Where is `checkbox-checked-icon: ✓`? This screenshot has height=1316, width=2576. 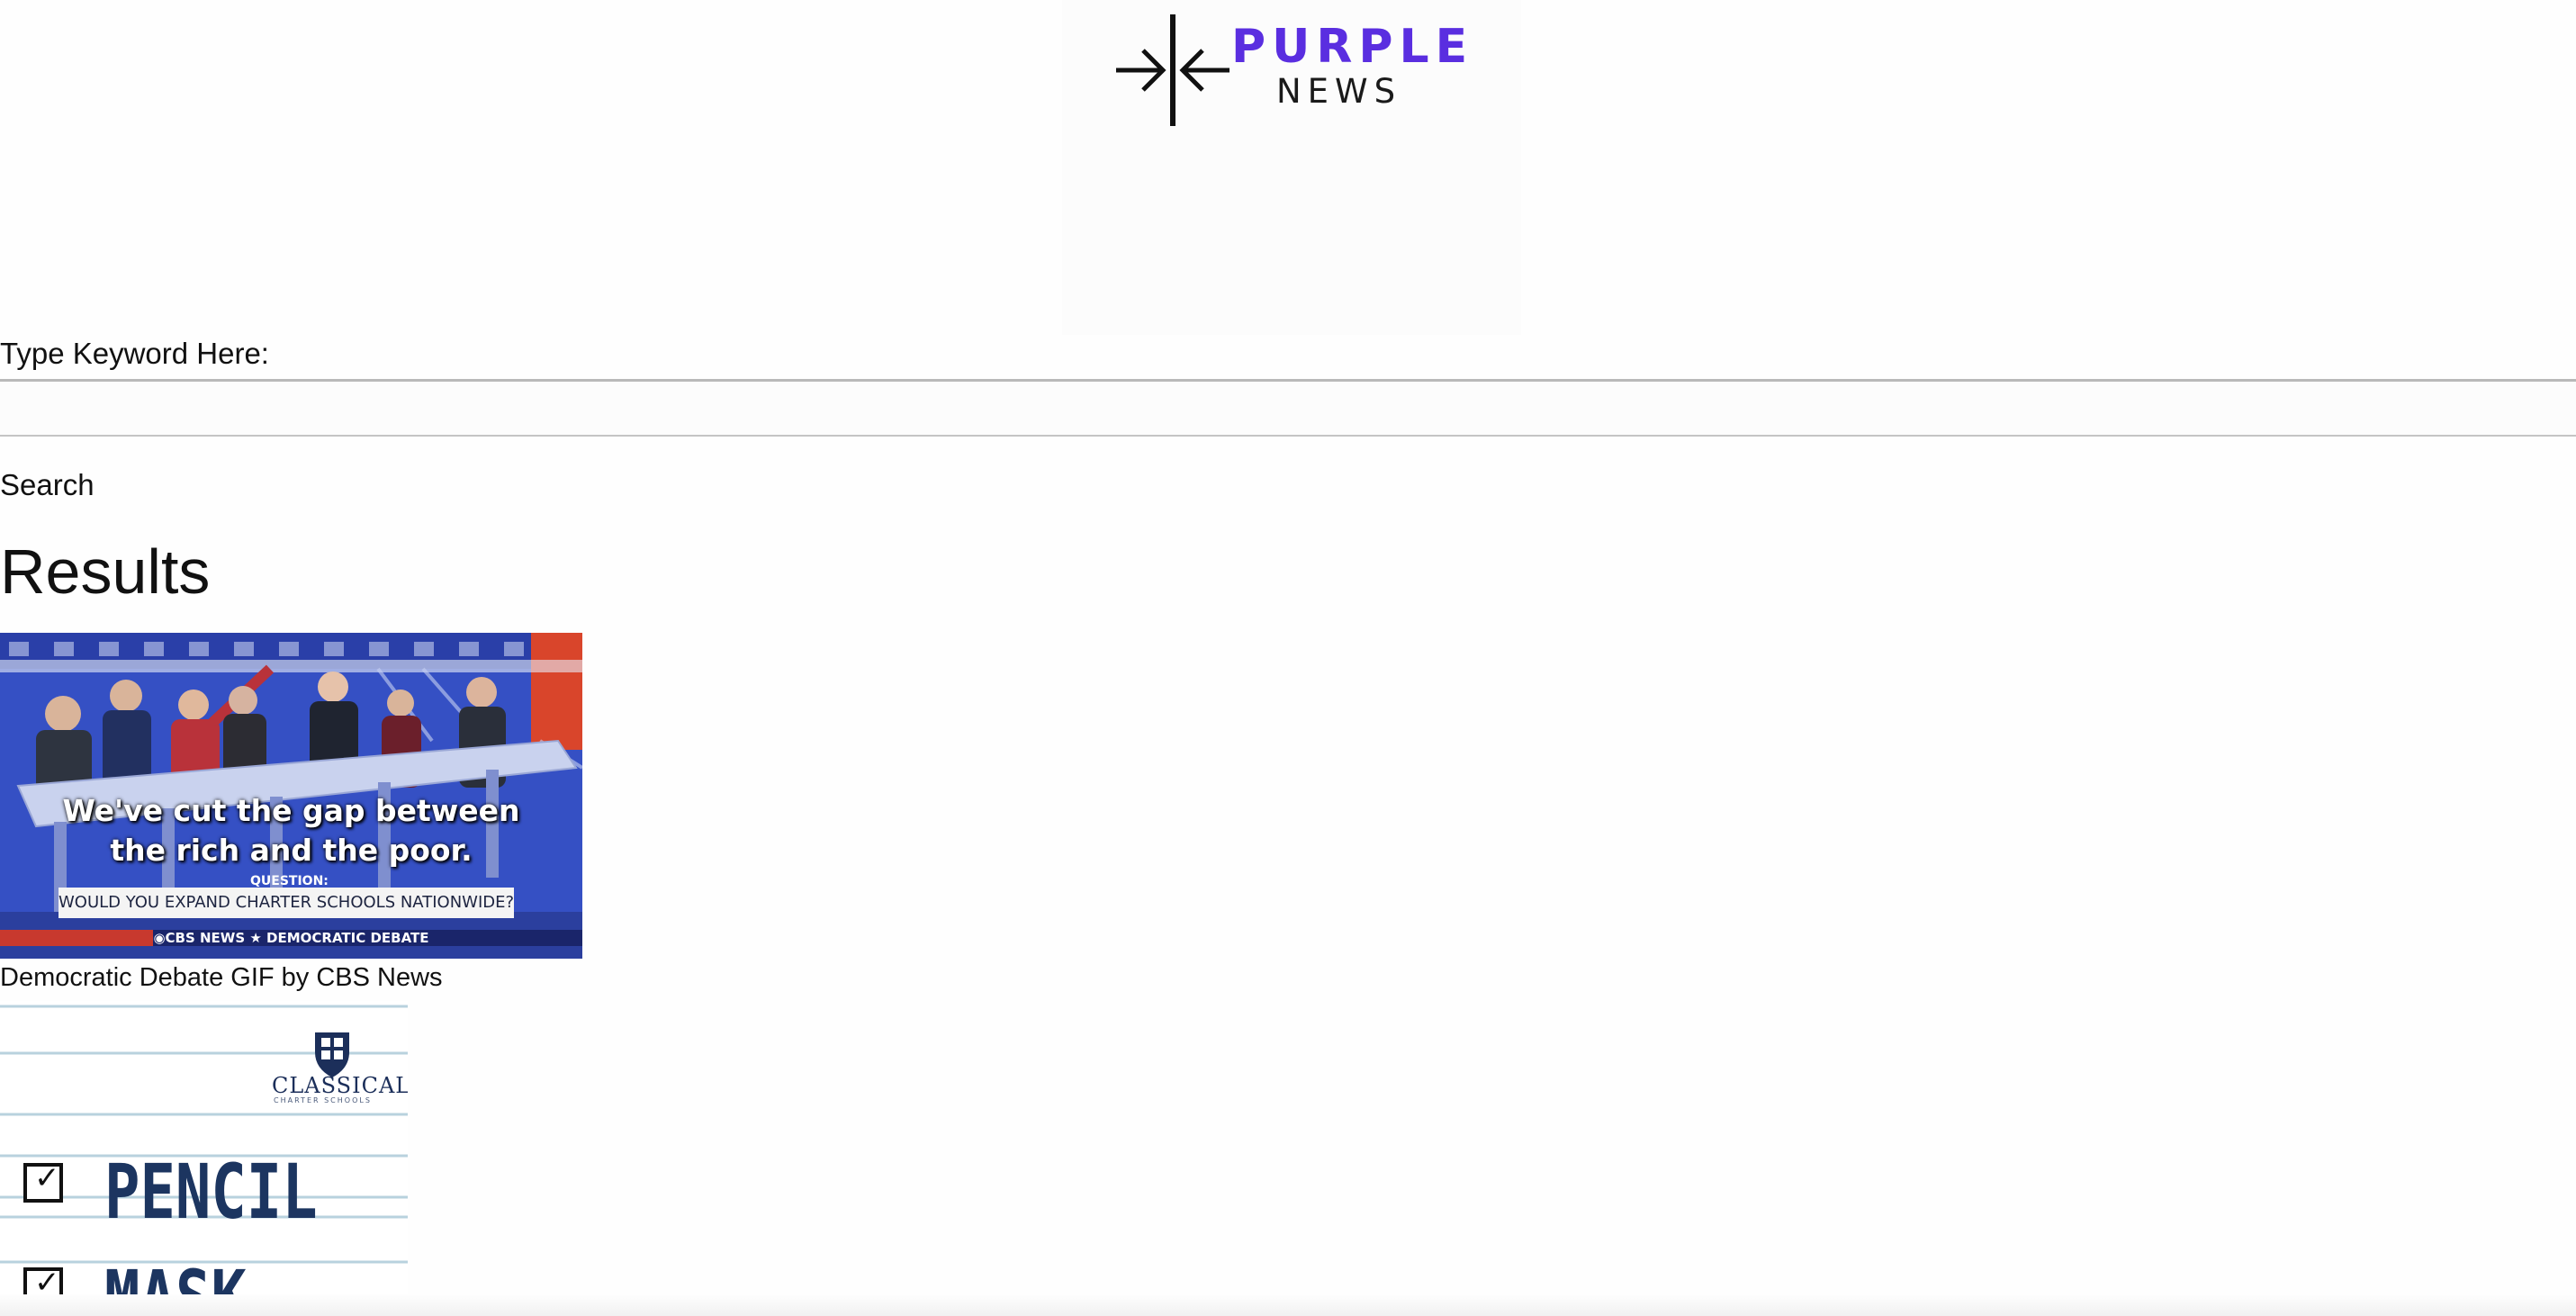 checkbox-checked-icon: ✓ is located at coordinates (43, 1183).